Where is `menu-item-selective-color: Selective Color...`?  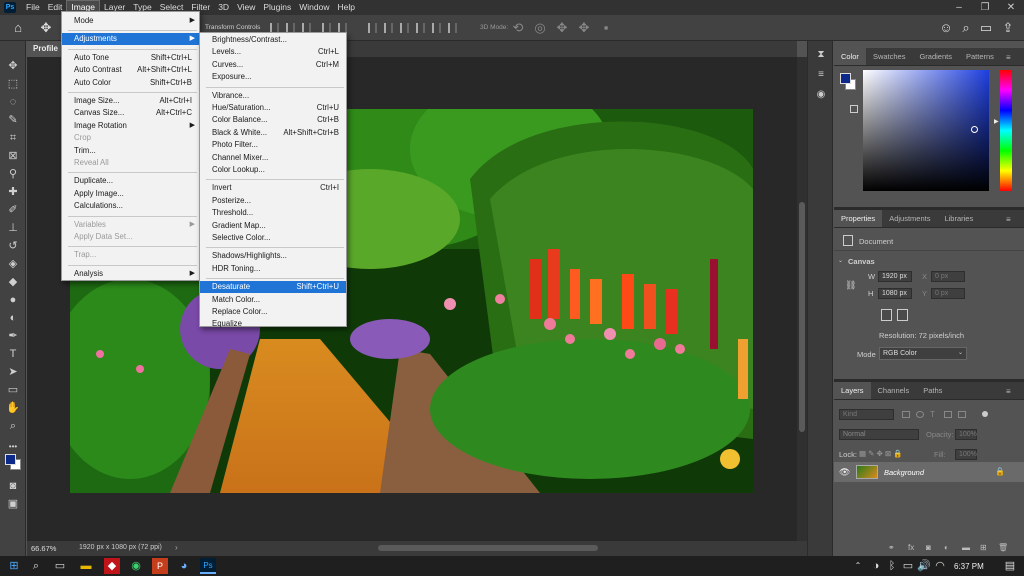
menu-item-selective-color: Selective Color... is located at coordinates (273, 238).